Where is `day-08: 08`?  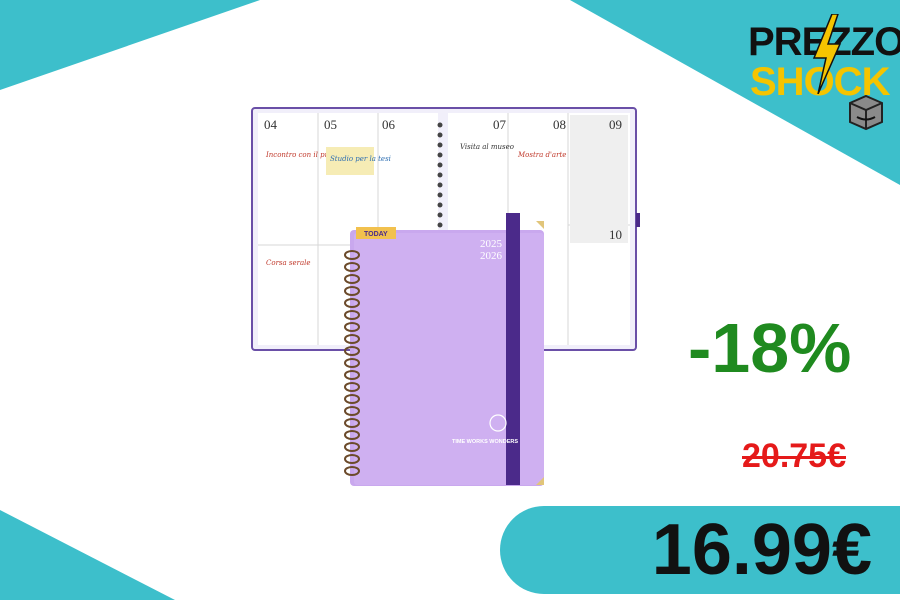 day-08: 08 is located at coordinates (559, 124).